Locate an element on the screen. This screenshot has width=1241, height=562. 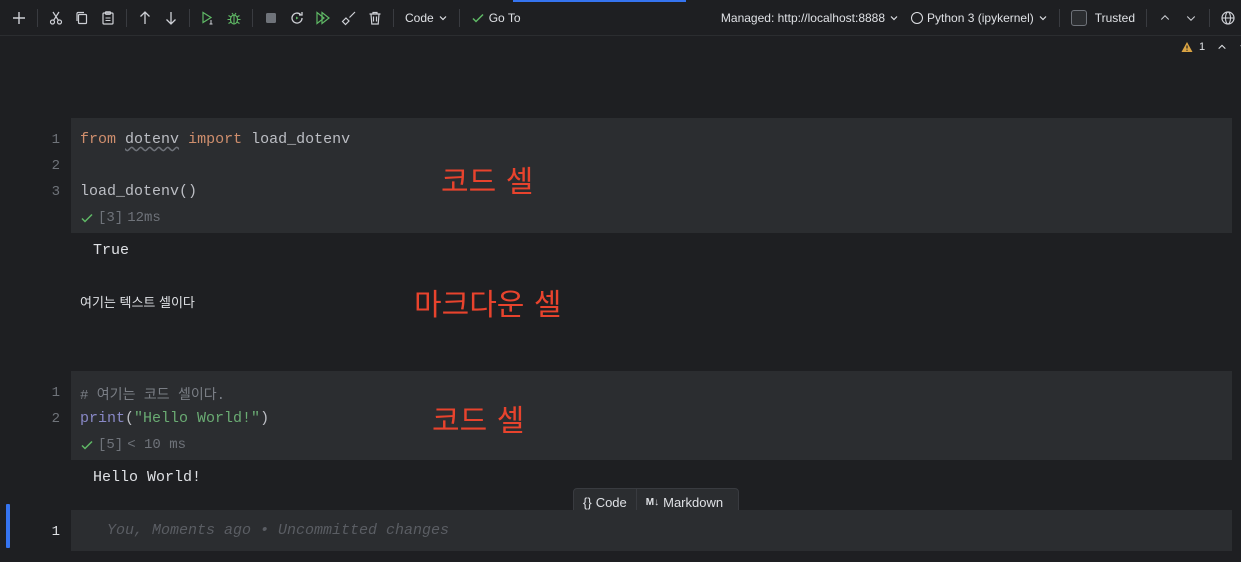
code-line: from dotenv import load_dotenv is located at coordinates (215, 139).